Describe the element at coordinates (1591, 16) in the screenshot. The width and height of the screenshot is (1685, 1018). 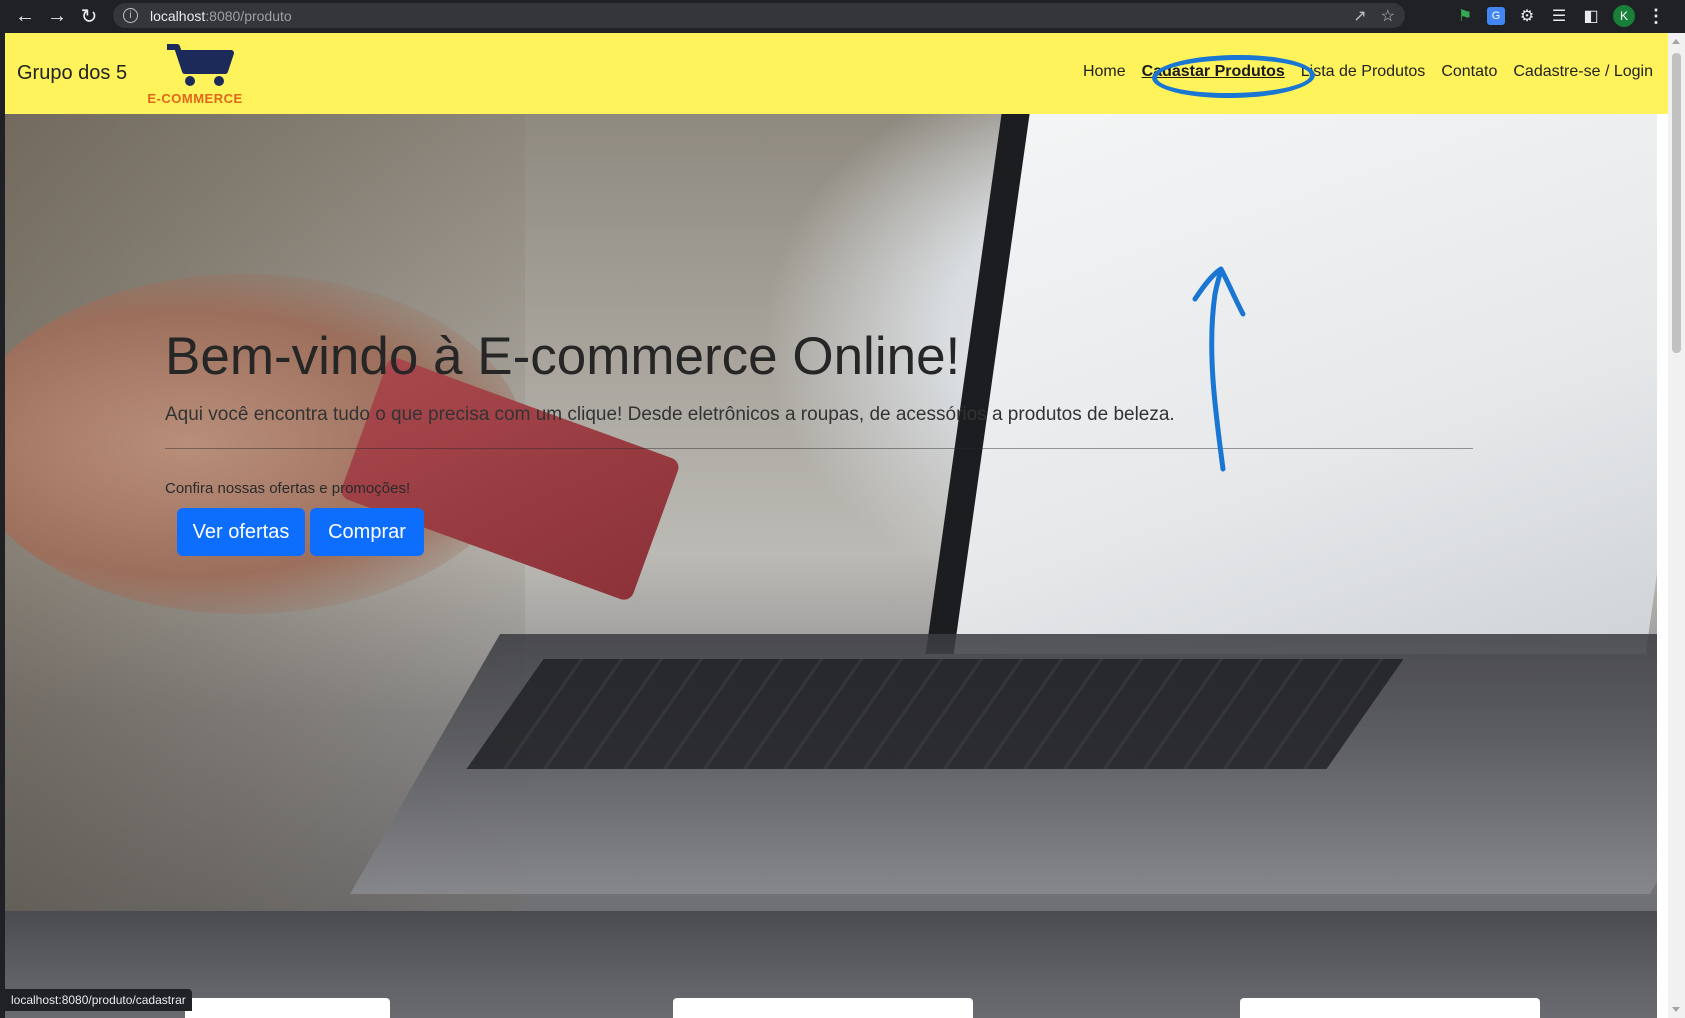
I see `side-panel-icon: ◧` at that location.